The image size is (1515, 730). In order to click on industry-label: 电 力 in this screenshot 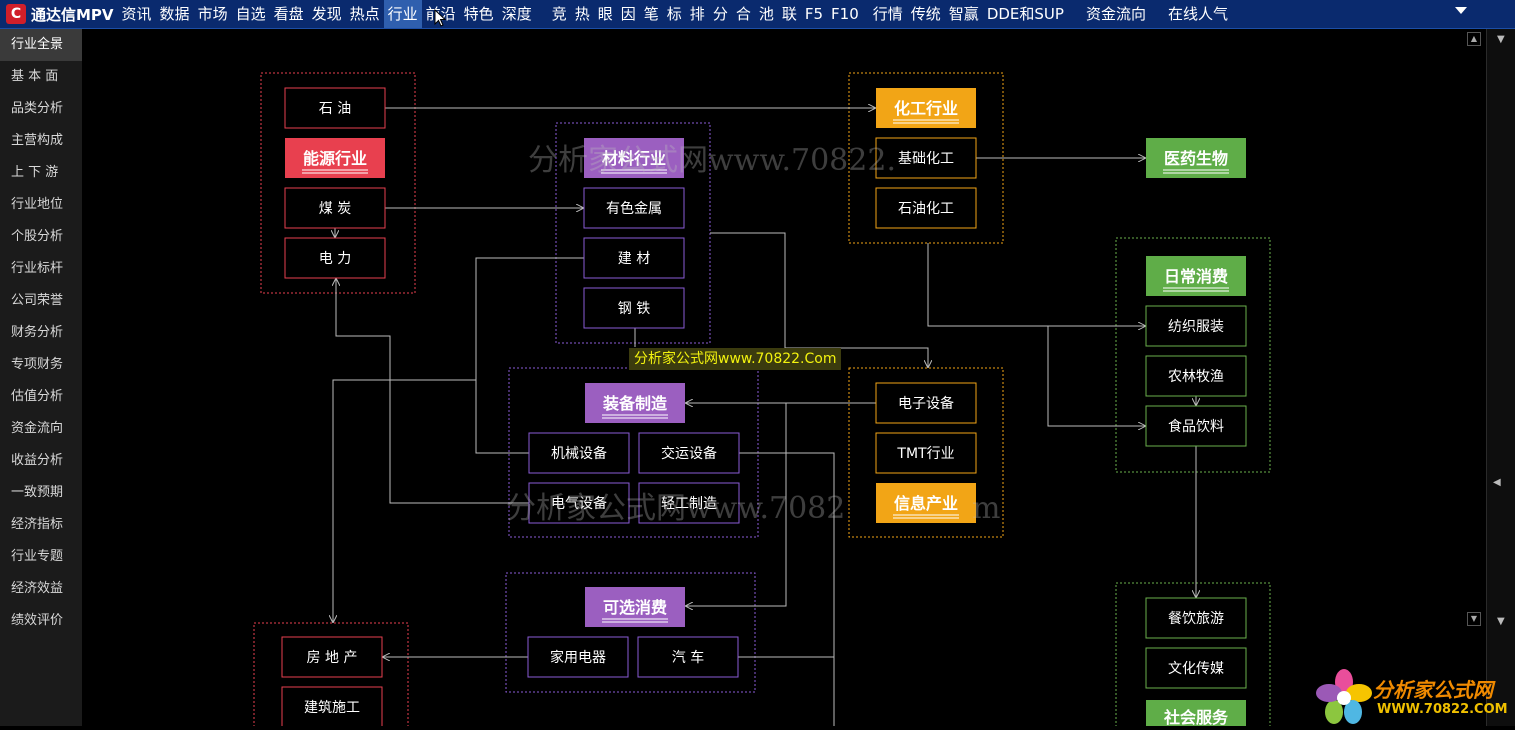, I will do `click(335, 259)`.